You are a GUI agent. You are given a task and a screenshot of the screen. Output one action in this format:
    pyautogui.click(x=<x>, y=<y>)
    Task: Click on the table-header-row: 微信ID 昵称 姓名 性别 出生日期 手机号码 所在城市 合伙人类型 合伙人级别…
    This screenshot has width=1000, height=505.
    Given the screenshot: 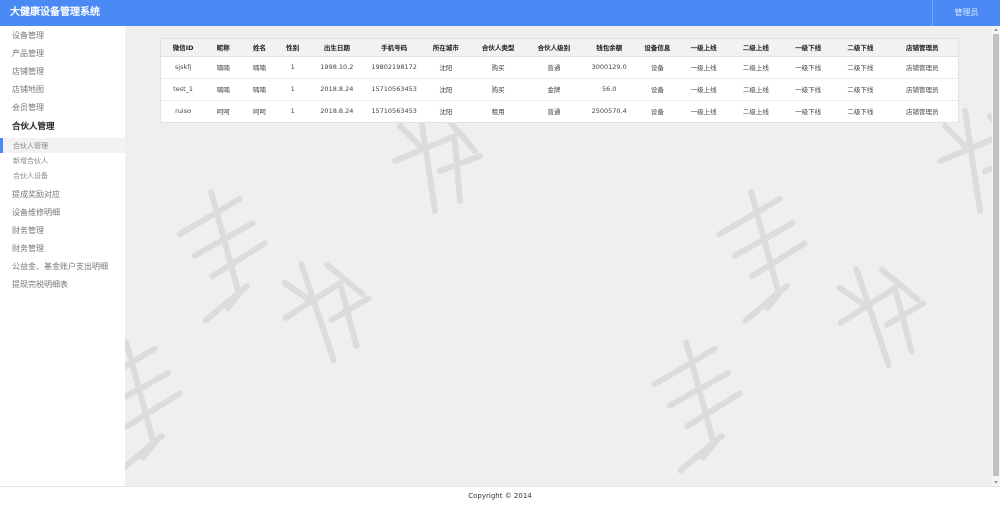 What is the action you would take?
    pyautogui.click(x=559, y=48)
    